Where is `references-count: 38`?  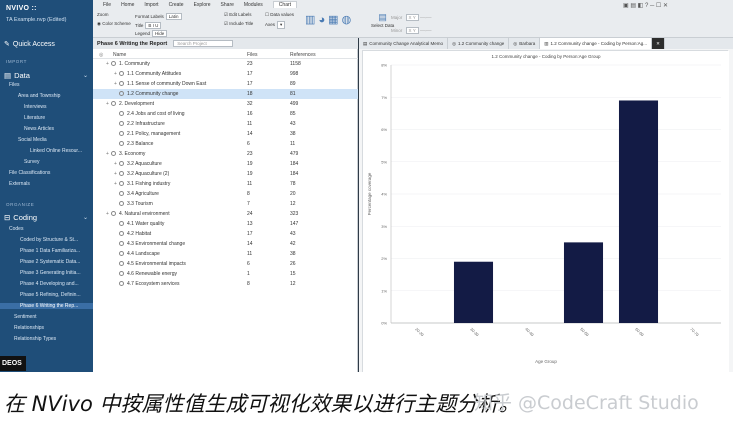 references-count: 38 is located at coordinates (293, 254).